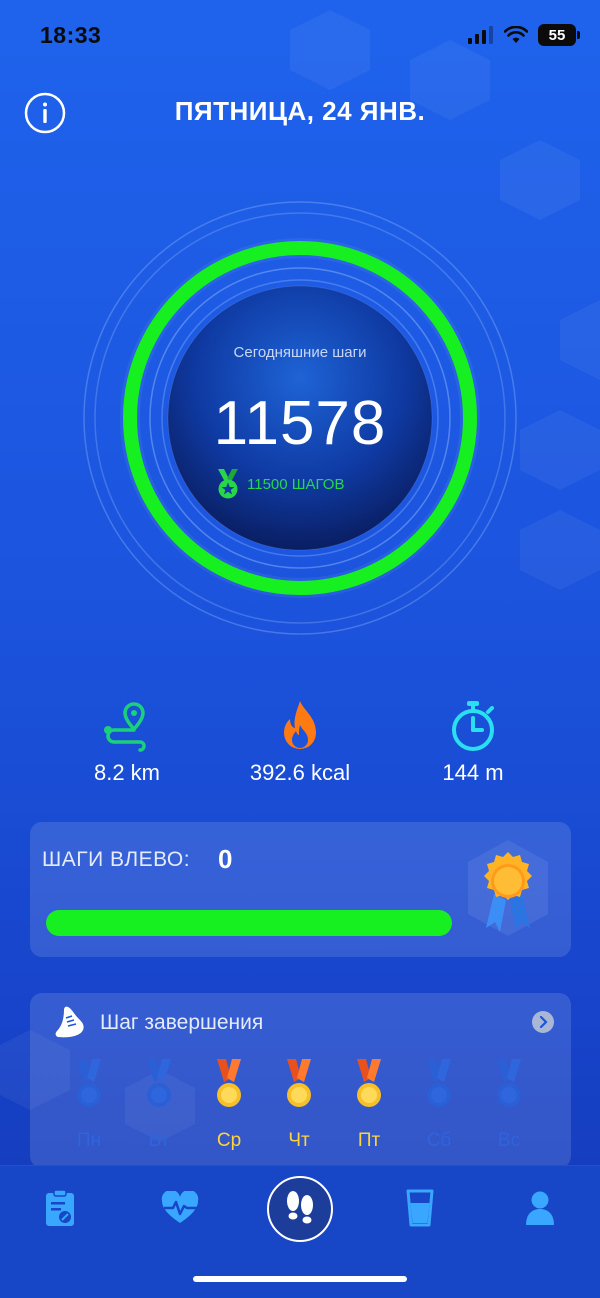 The width and height of the screenshot is (600, 1298). I want to click on day-medal-1: Пн, so click(89, 1105).